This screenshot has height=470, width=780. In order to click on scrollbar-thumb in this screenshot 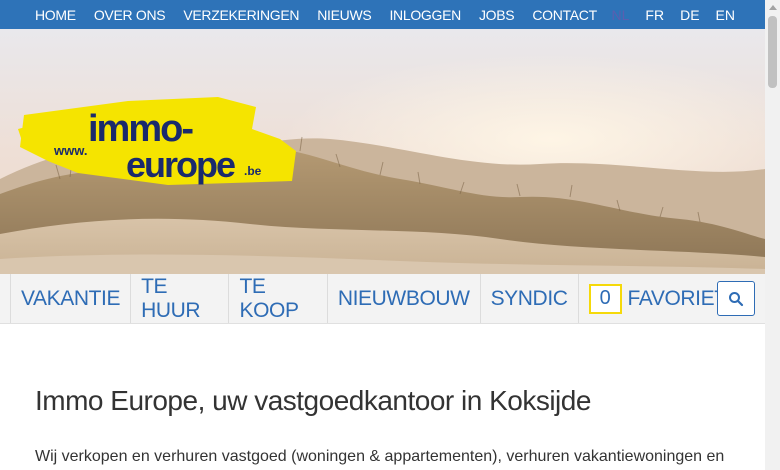, I will do `click(772, 52)`.